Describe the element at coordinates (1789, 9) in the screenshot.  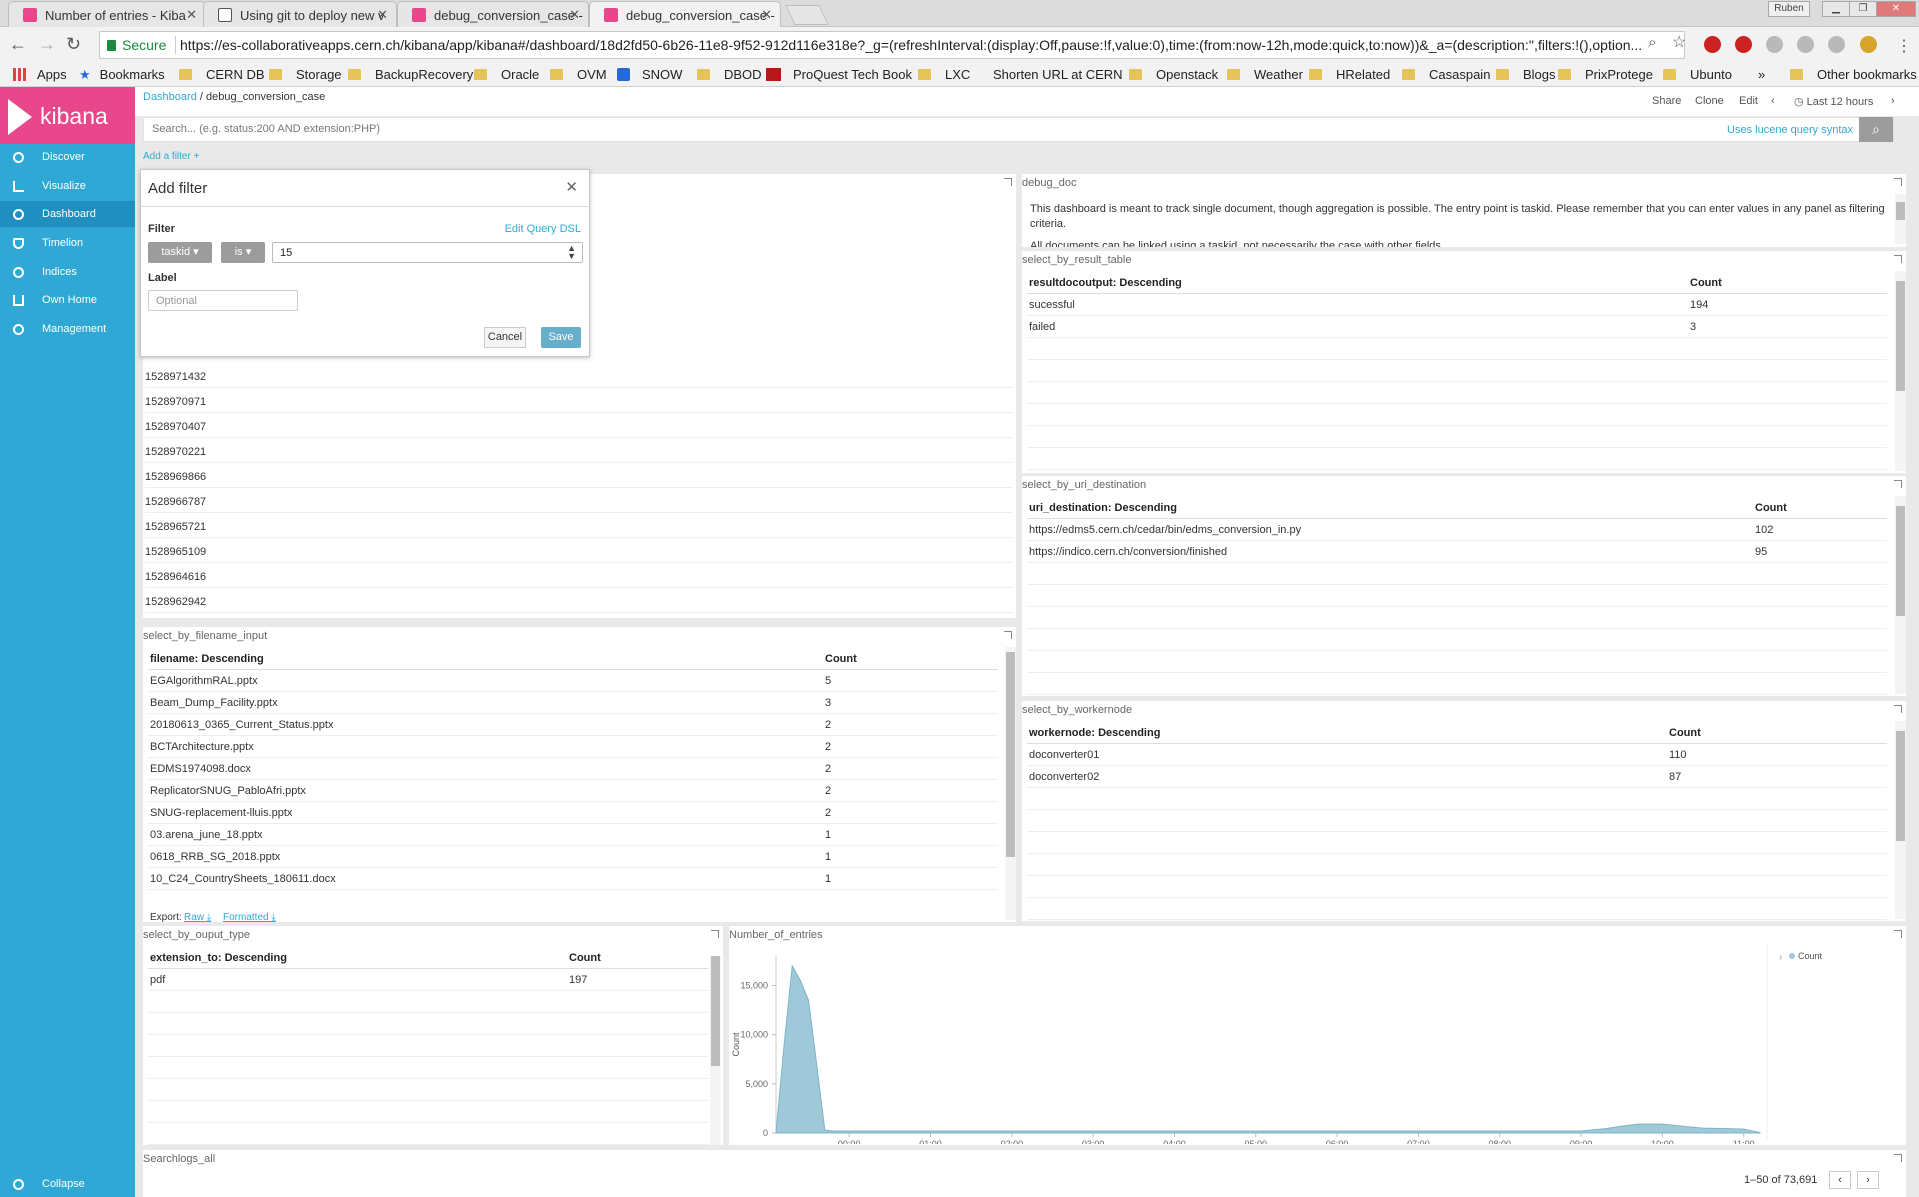
I see `profile-badge: Ruben` at that location.